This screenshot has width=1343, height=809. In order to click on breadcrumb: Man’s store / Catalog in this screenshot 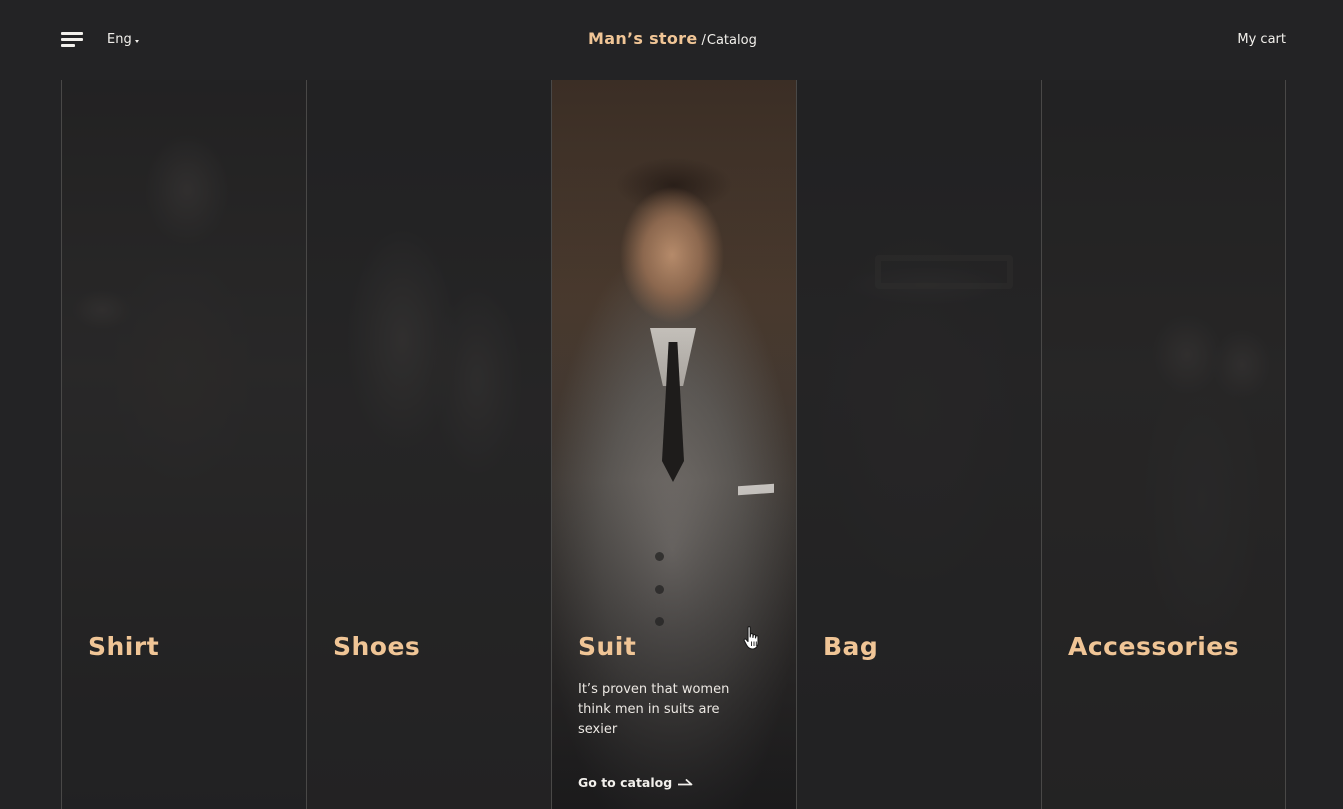, I will do `click(672, 38)`.